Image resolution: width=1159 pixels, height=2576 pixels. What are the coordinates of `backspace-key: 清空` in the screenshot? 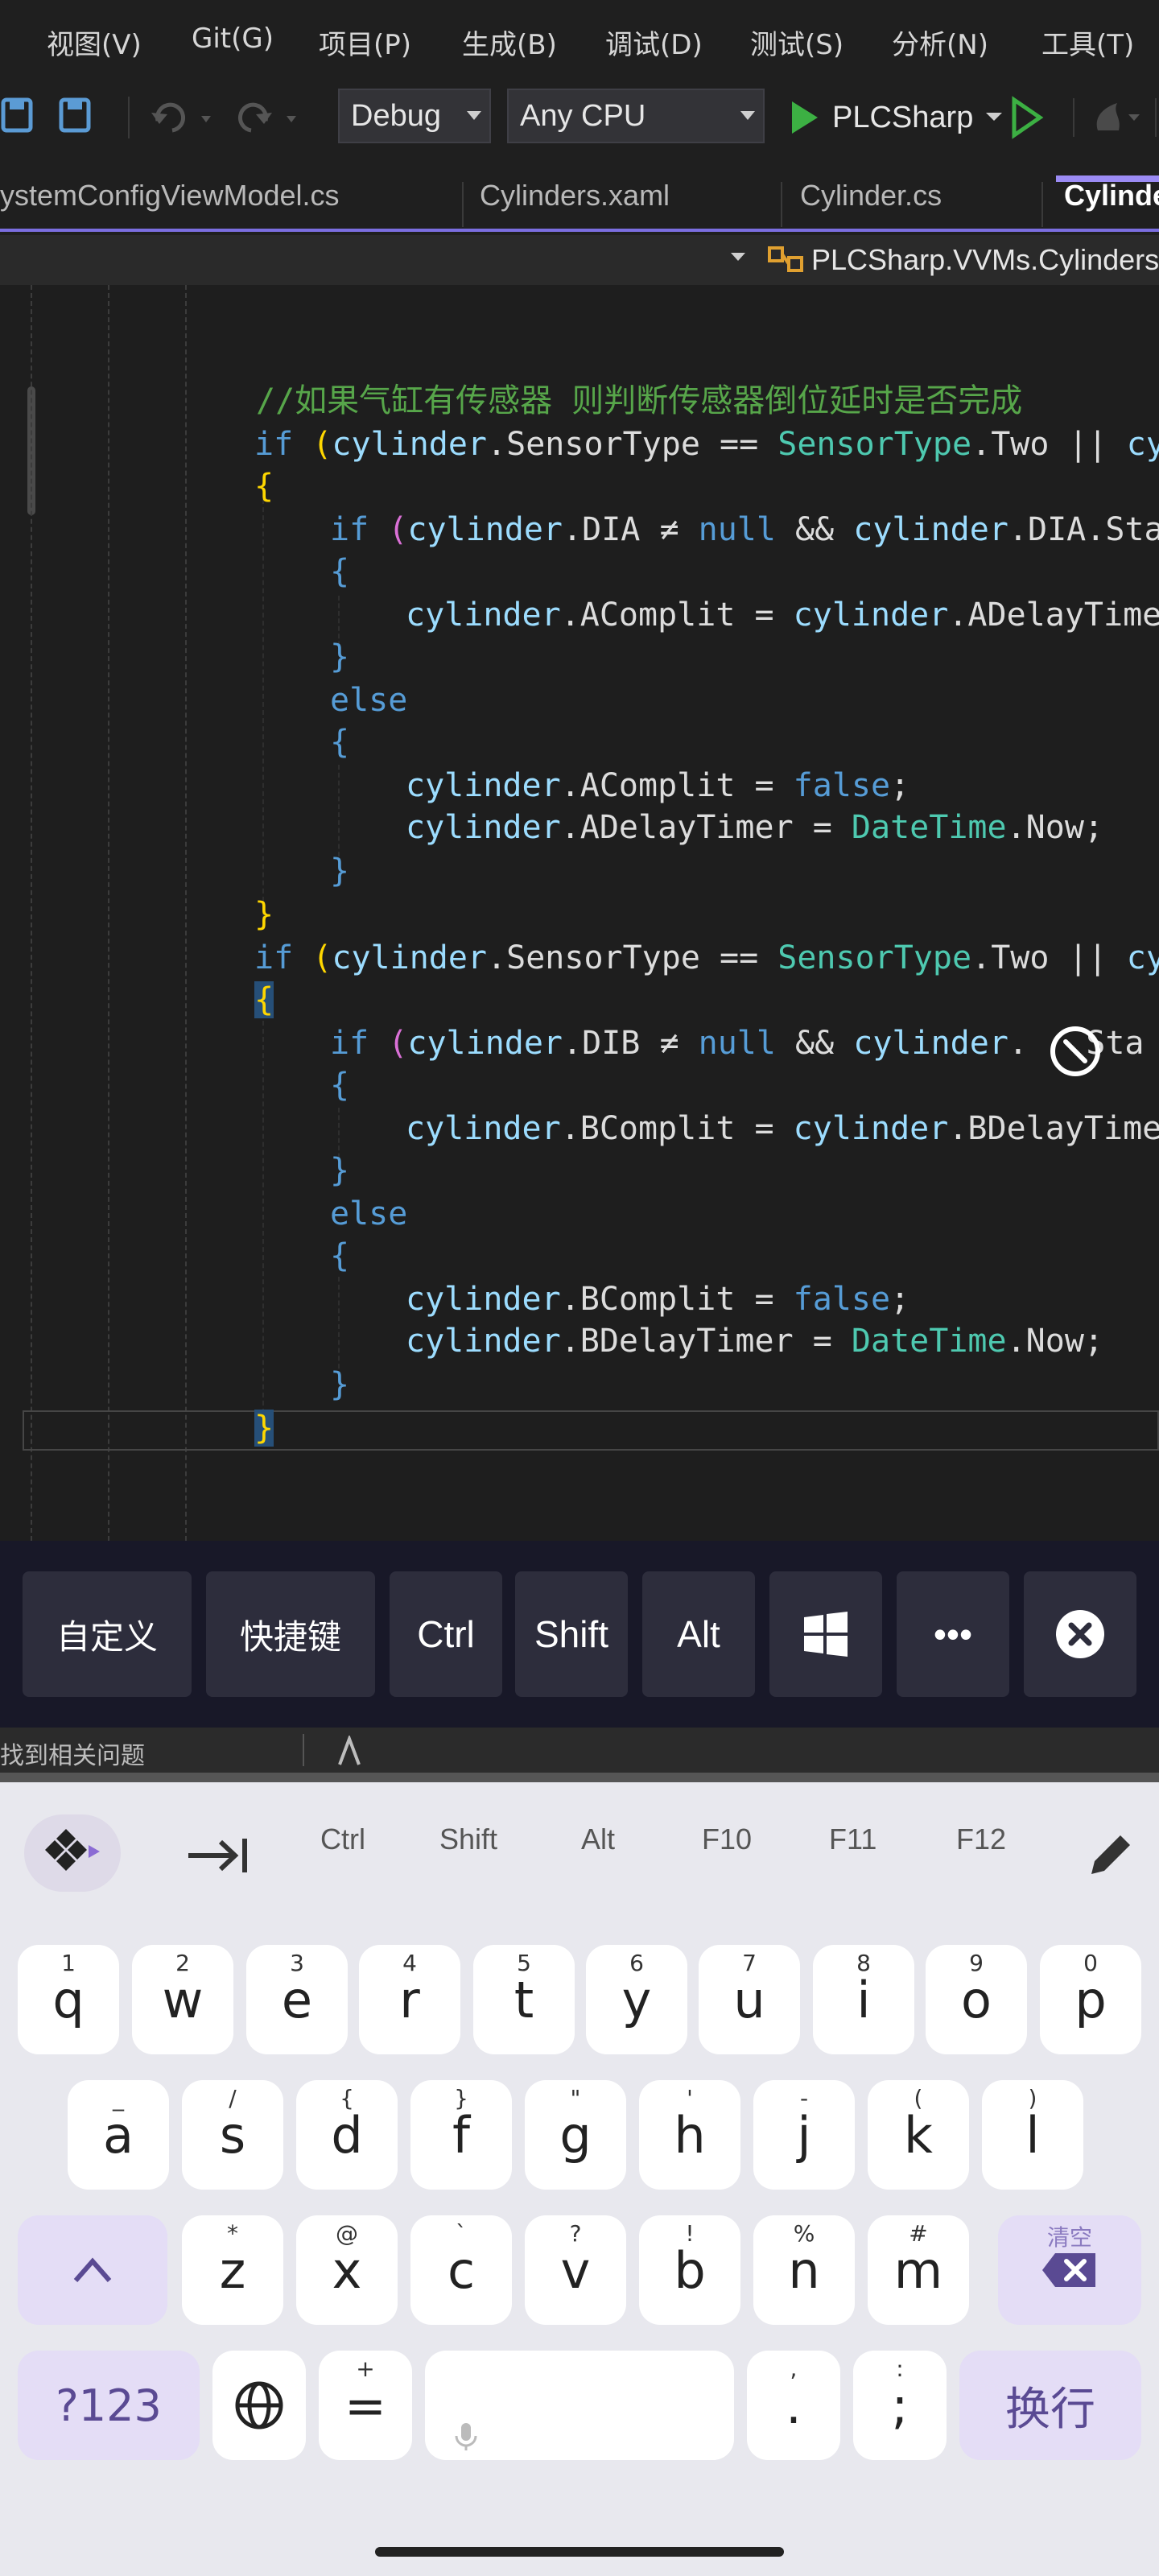 It's located at (1069, 2270).